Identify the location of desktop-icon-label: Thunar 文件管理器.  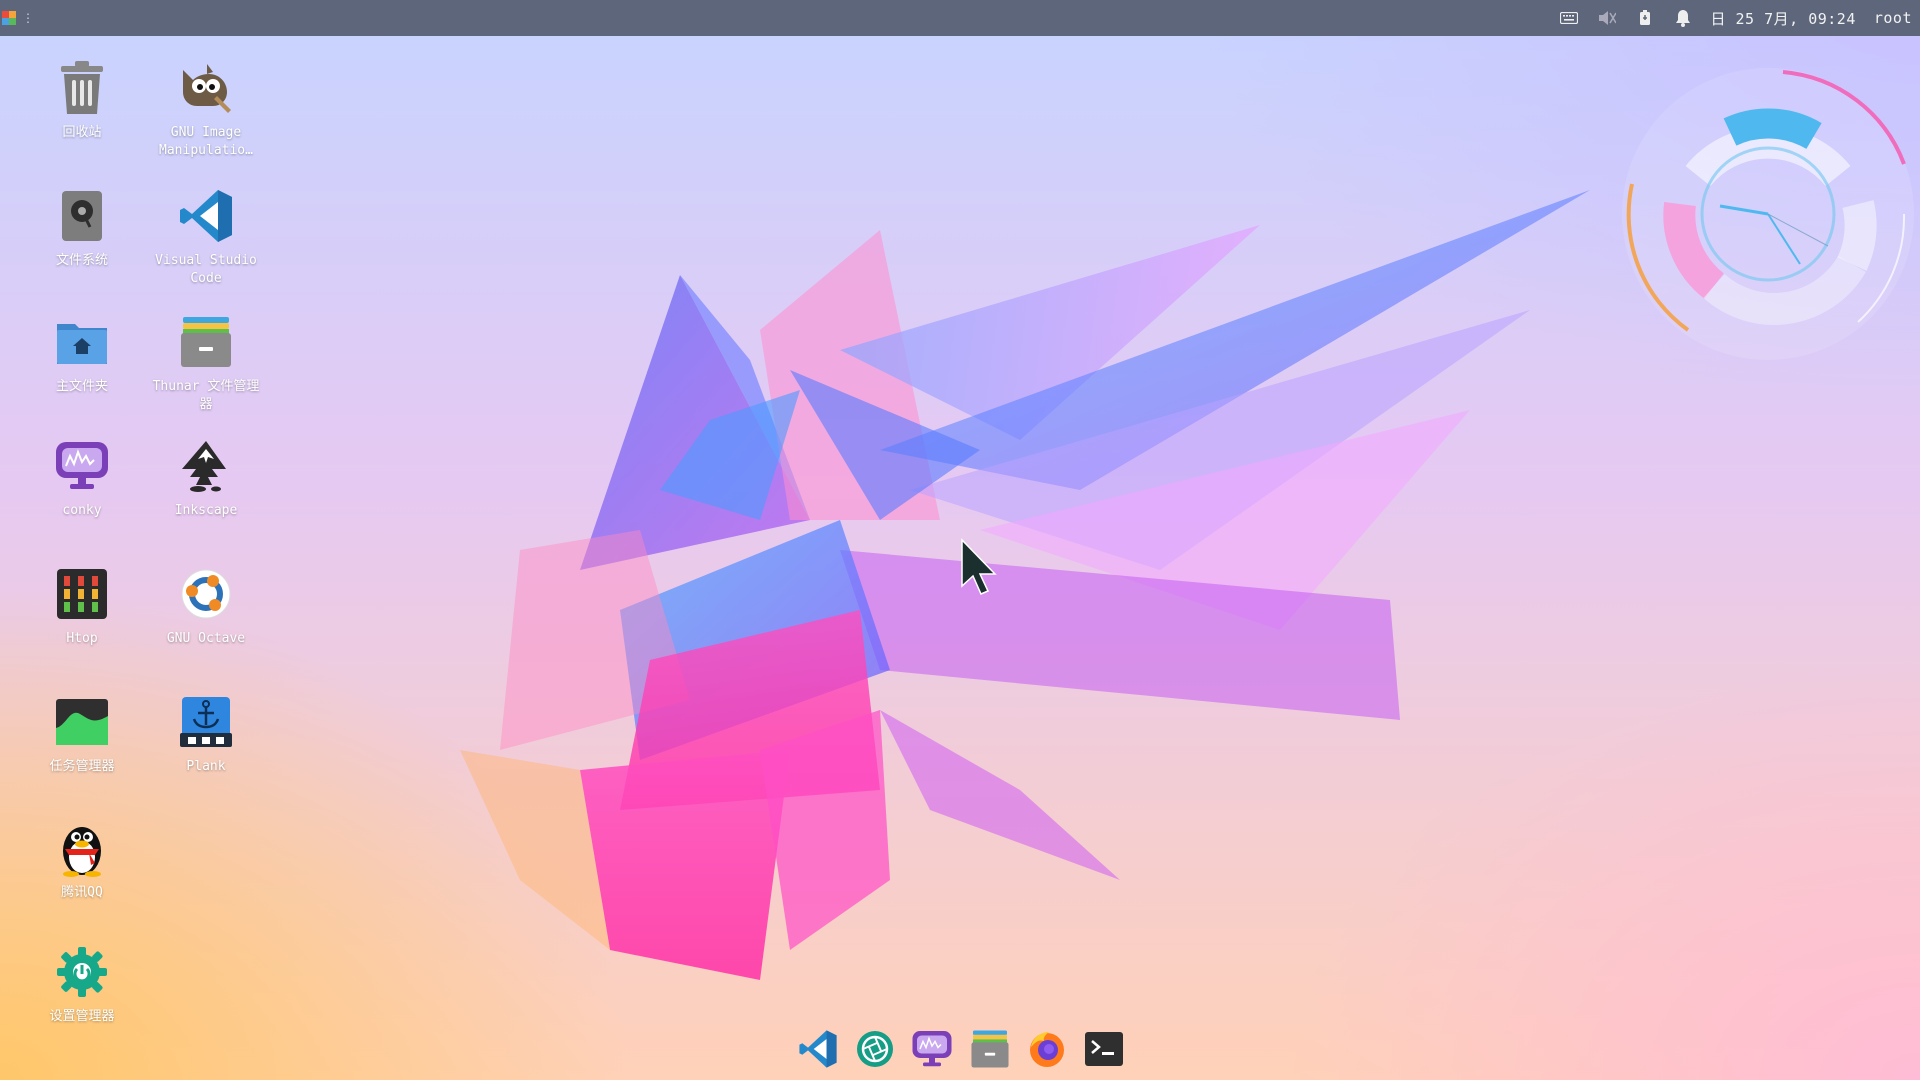
(206, 395).